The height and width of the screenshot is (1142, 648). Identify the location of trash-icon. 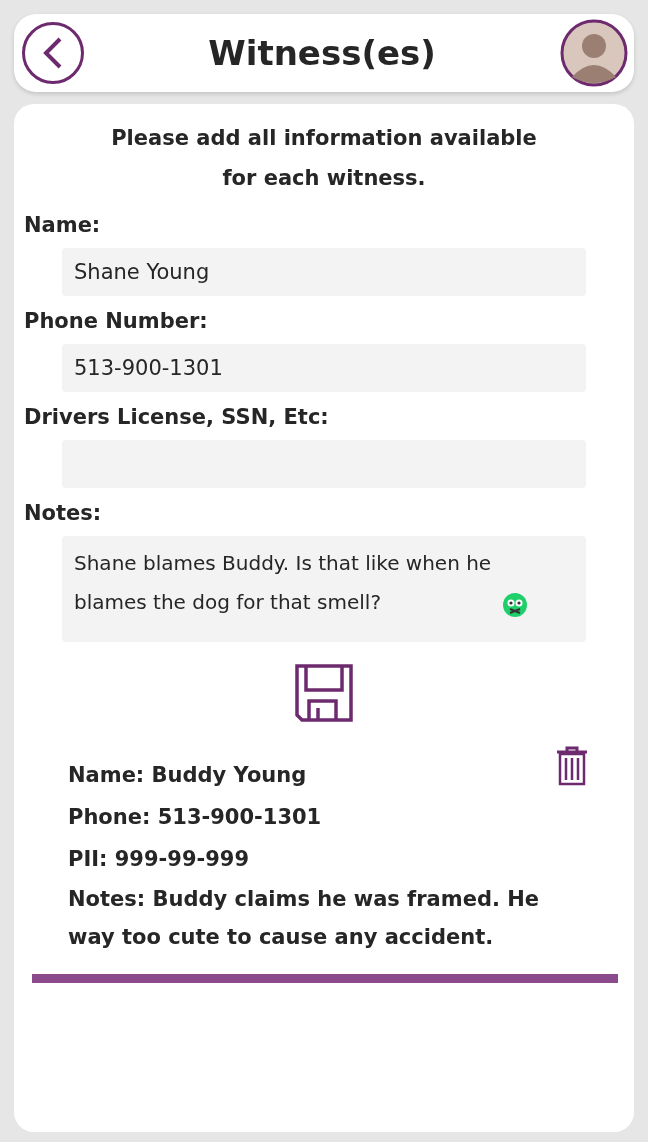
(572, 766).